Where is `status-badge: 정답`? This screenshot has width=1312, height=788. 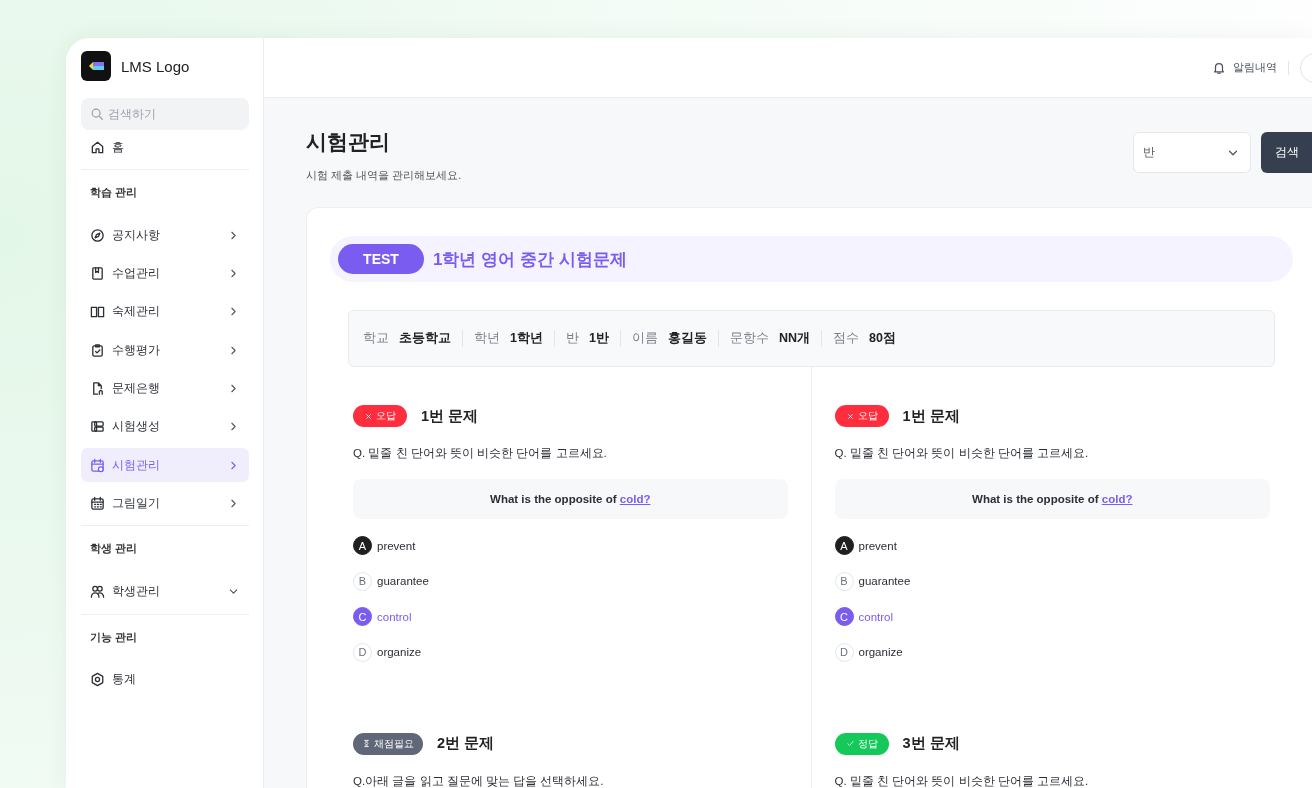 status-badge: 정답 is located at coordinates (861, 743).